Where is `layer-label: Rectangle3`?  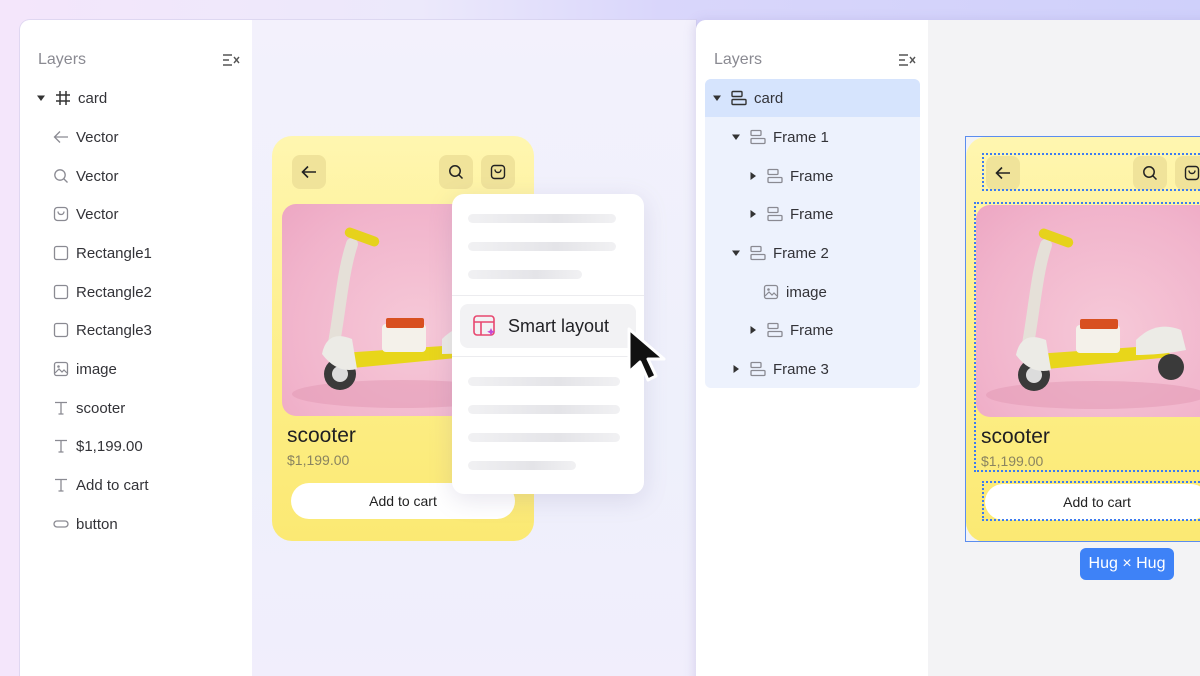 layer-label: Rectangle3 is located at coordinates (114, 330).